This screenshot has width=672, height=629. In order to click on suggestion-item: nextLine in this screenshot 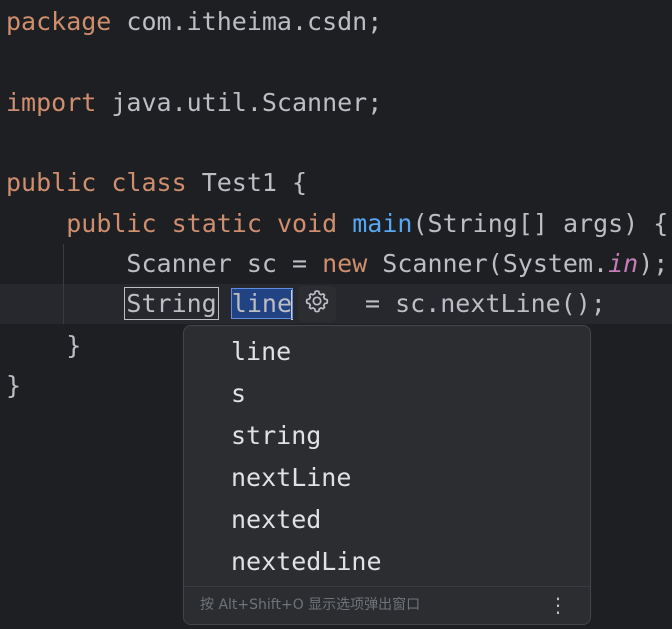, I will do `click(291, 478)`.